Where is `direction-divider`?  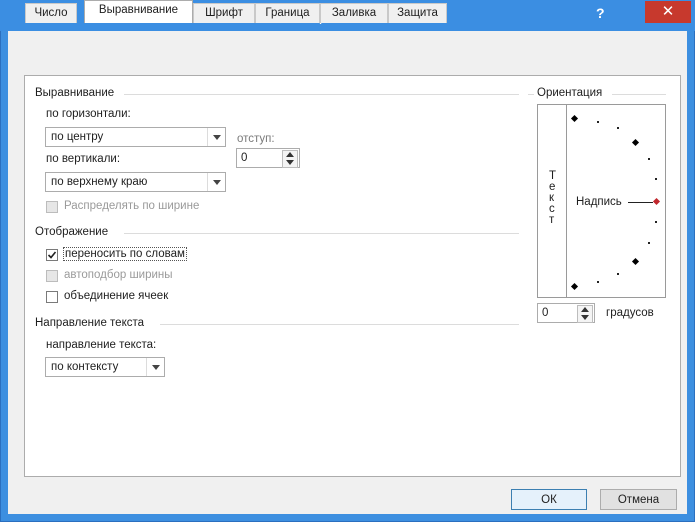
direction-divider is located at coordinates (339, 324).